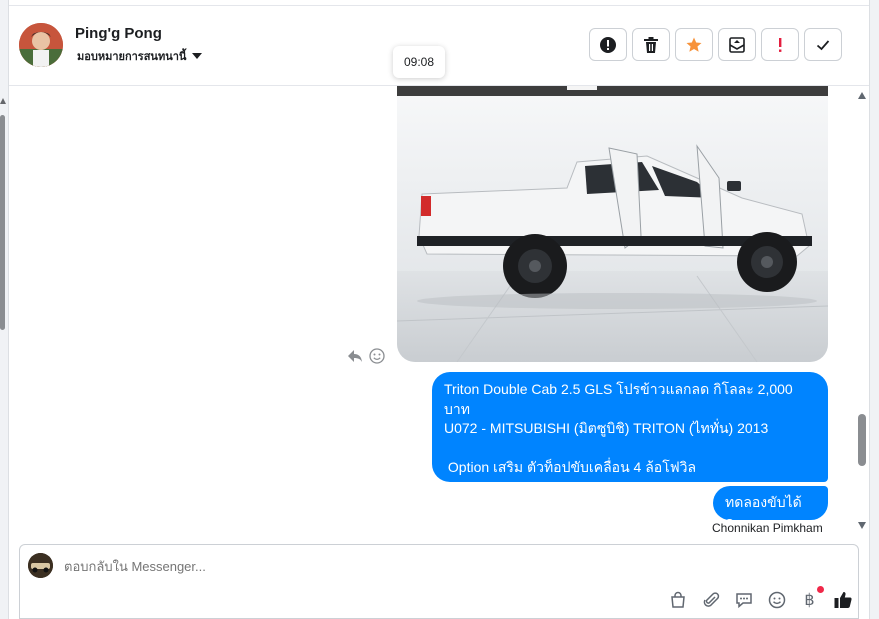 This screenshot has height=619, width=879. I want to click on page-avatar, so click(40, 565).